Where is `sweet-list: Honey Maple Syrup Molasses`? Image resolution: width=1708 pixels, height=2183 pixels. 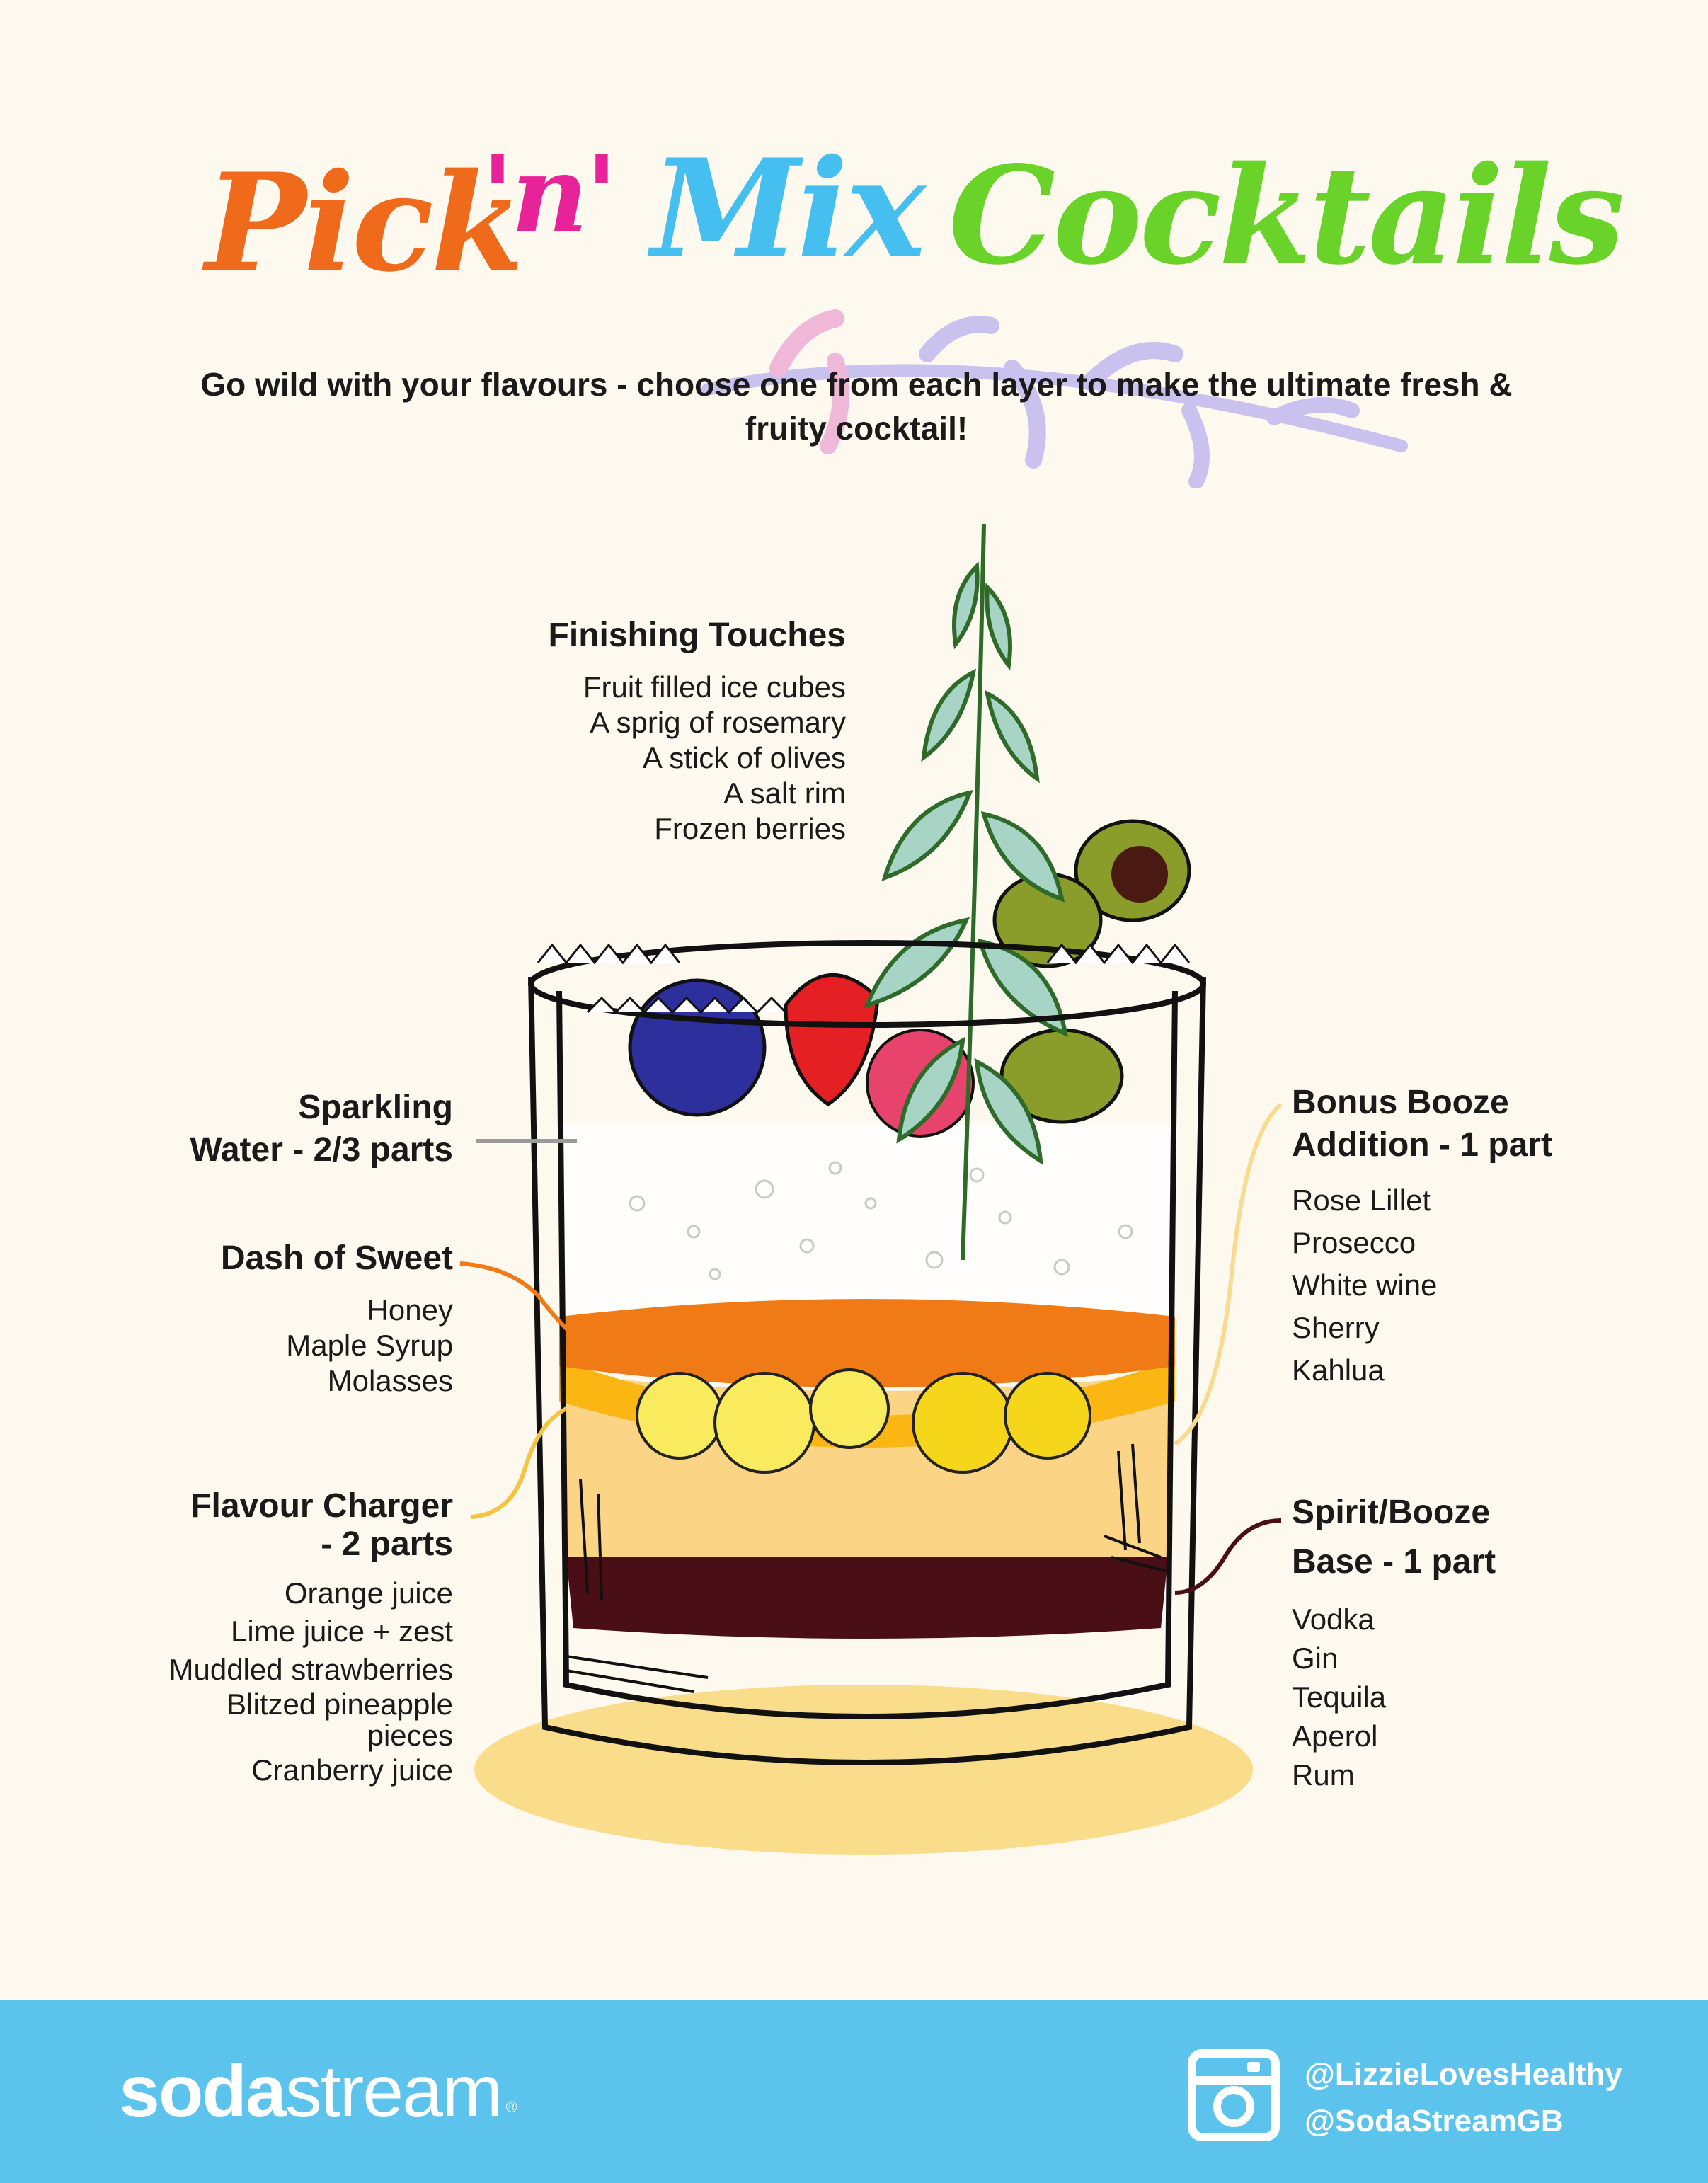
sweet-list: Honey Maple Syrup Molasses is located at coordinates (276, 1346).